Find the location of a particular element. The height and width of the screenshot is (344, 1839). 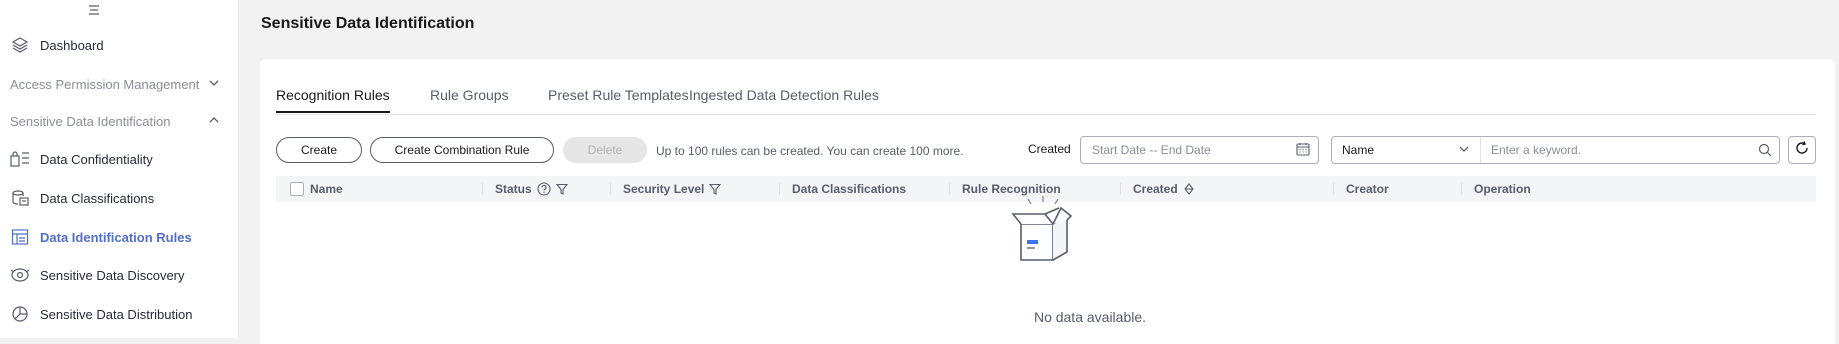

sort-icon is located at coordinates (1189, 189).